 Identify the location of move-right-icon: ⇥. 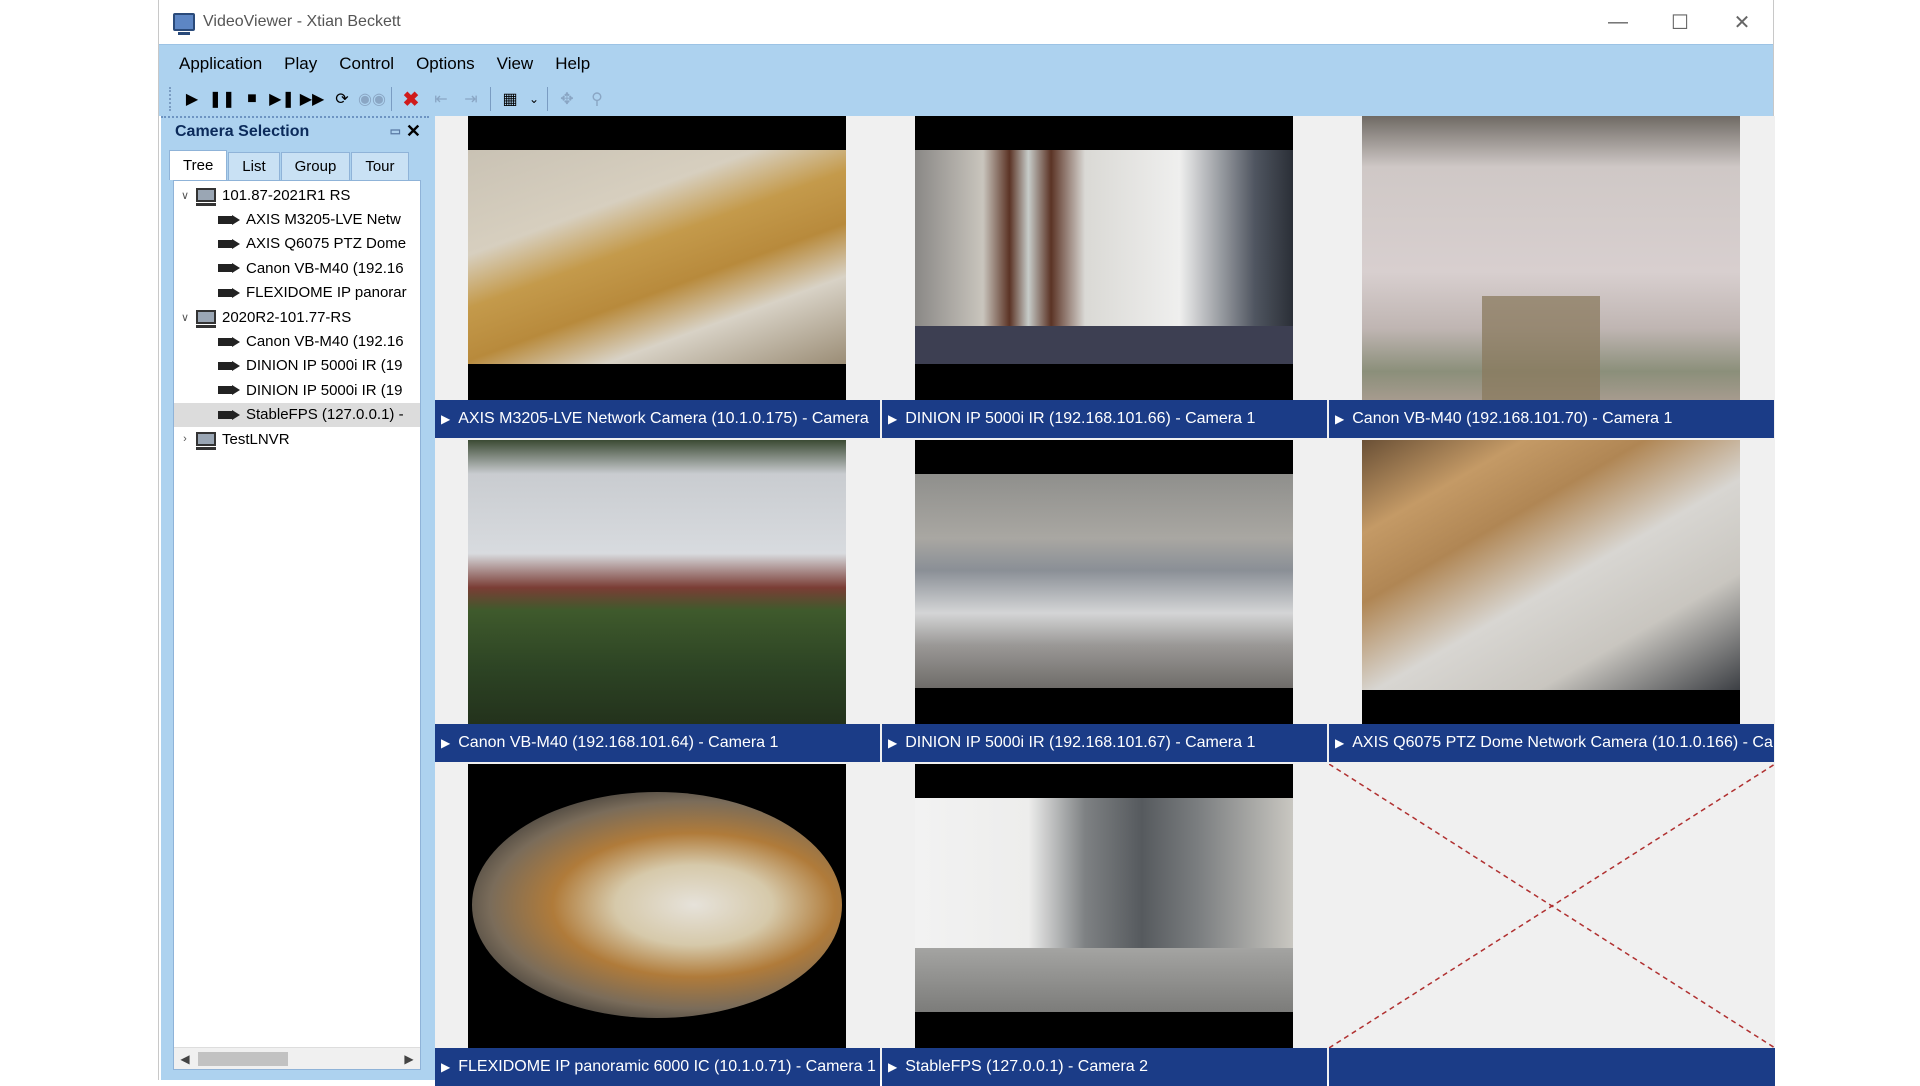
(471, 99).